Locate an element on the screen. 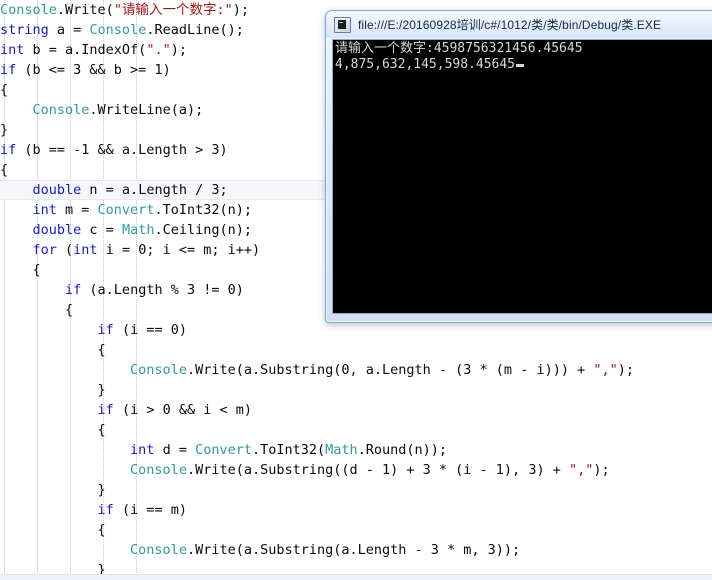 Image resolution: width=712 pixels, height=580 pixels. code-token-plain: .ToInt32( is located at coordinates (288, 450).